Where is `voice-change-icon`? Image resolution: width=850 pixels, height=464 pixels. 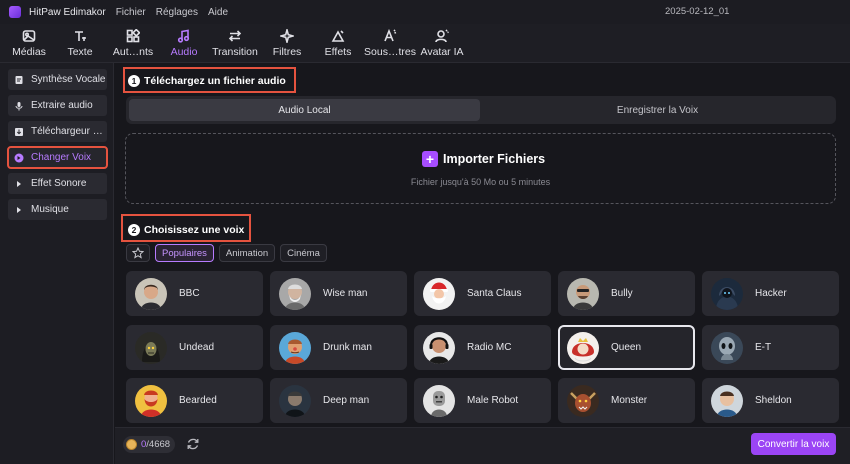
voice-change-icon is located at coordinates (19, 158).